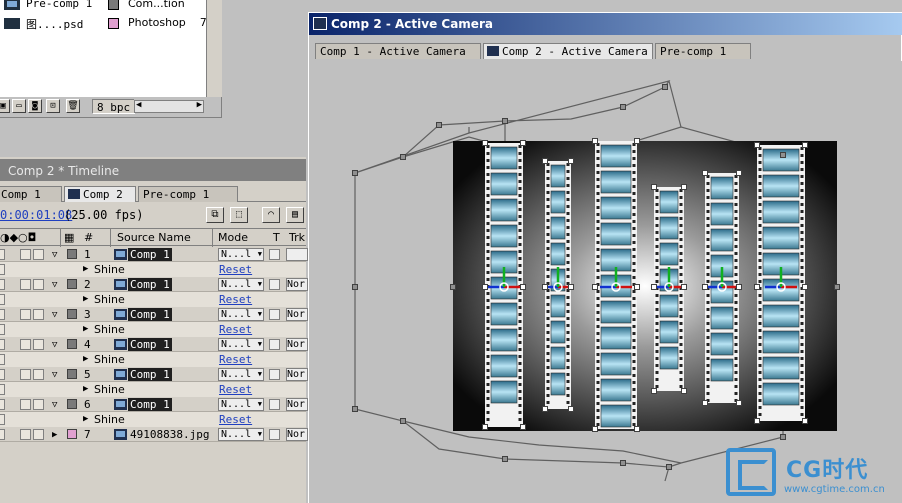 Image resolution: width=902 pixels, height=503 pixels. What do you see at coordinates (295, 215) in the screenshot?
I see `graph-editor-icon: ▤` at bounding box center [295, 215].